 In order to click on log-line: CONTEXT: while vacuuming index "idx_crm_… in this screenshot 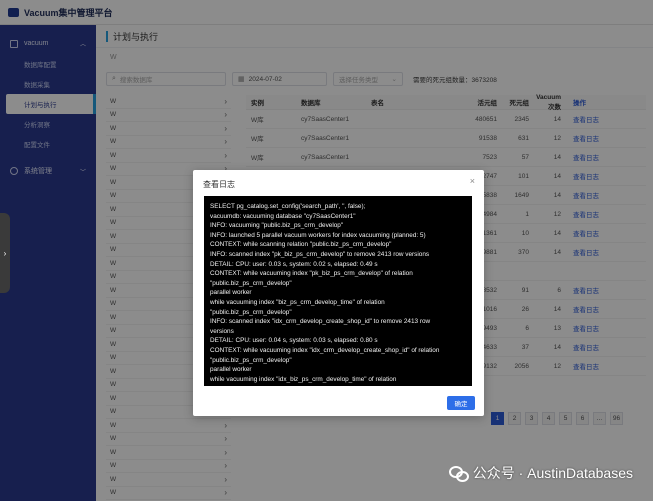, I will do `click(325, 350)`.